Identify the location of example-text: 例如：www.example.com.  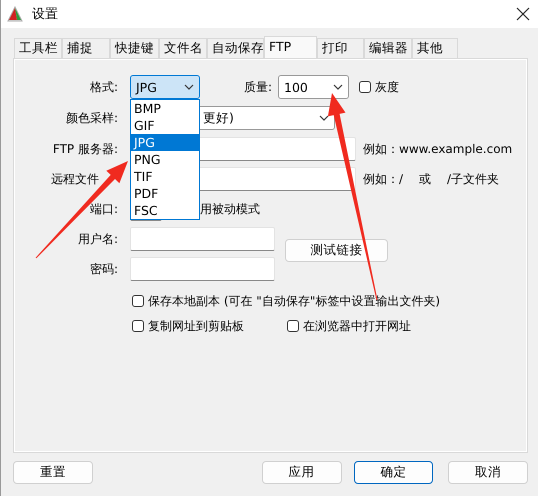
(437, 149).